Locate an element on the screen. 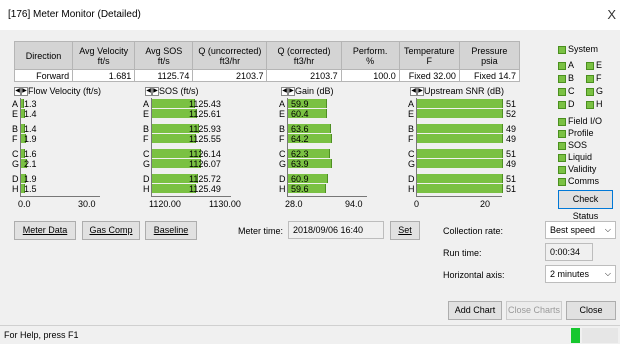 The width and height of the screenshot is (620, 344). cell-performance: 100.0 is located at coordinates (370, 75).